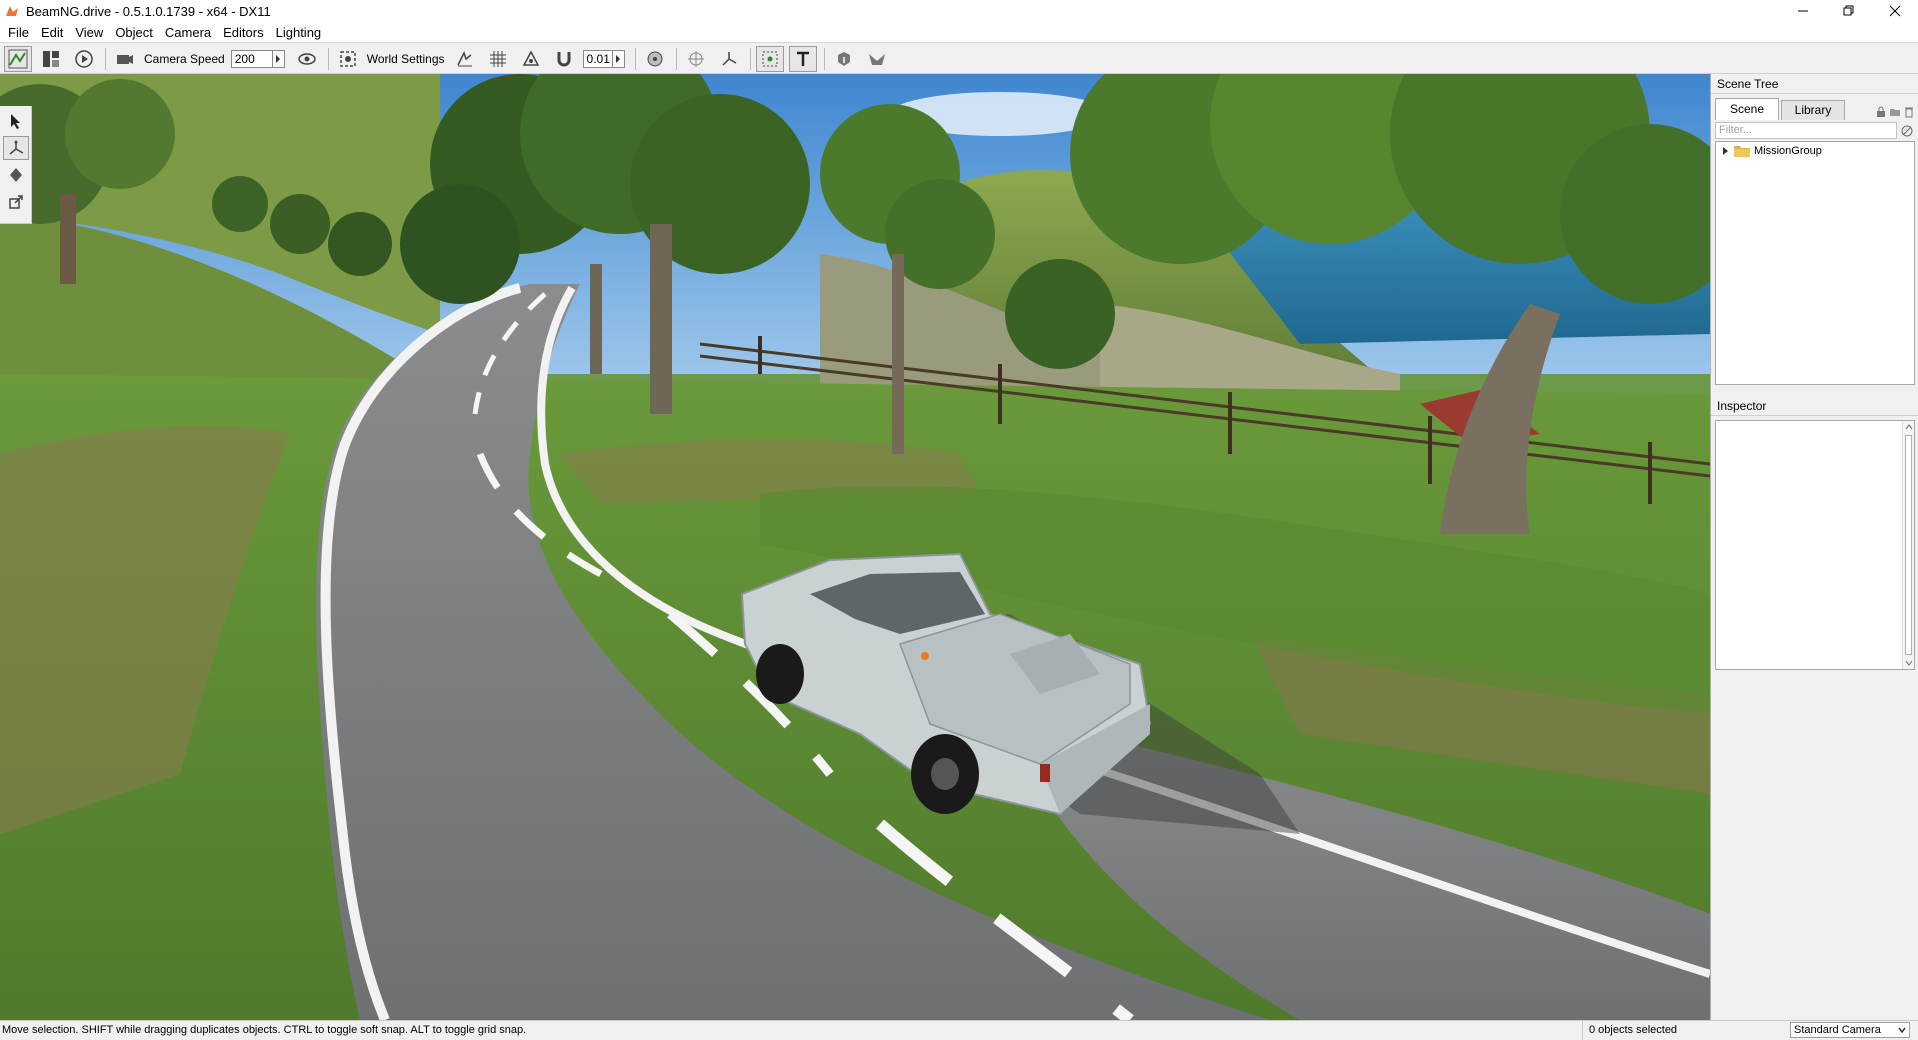 The width and height of the screenshot is (1918, 1040). What do you see at coordinates (12, 11) in the screenshot?
I see `beamng-logo-icon` at bounding box center [12, 11].